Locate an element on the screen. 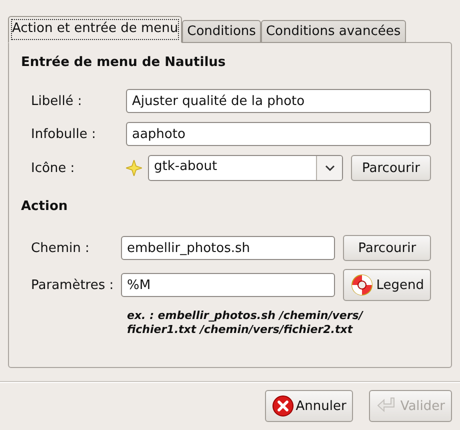  tab: Conditions avancées is located at coordinates (333, 31).